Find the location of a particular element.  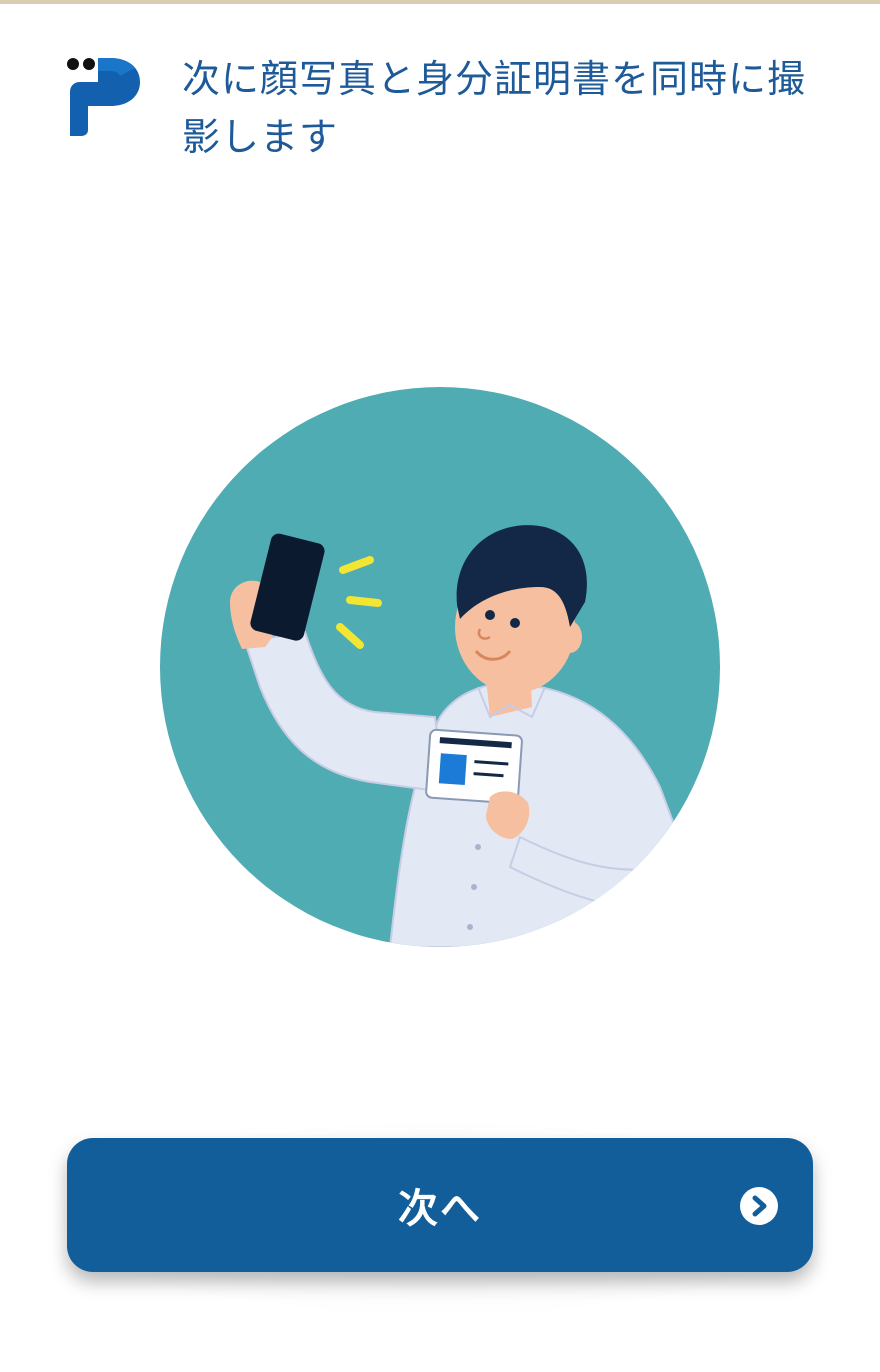

chevron-right-circle-icon is located at coordinates (759, 1206).